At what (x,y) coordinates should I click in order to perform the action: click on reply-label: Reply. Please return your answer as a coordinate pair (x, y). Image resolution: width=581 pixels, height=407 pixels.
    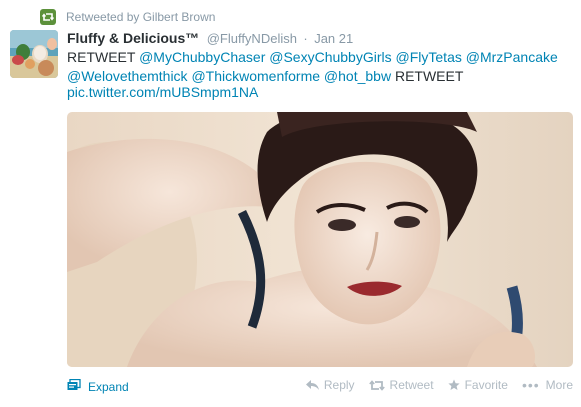
    Looking at the image, I should click on (339, 385).